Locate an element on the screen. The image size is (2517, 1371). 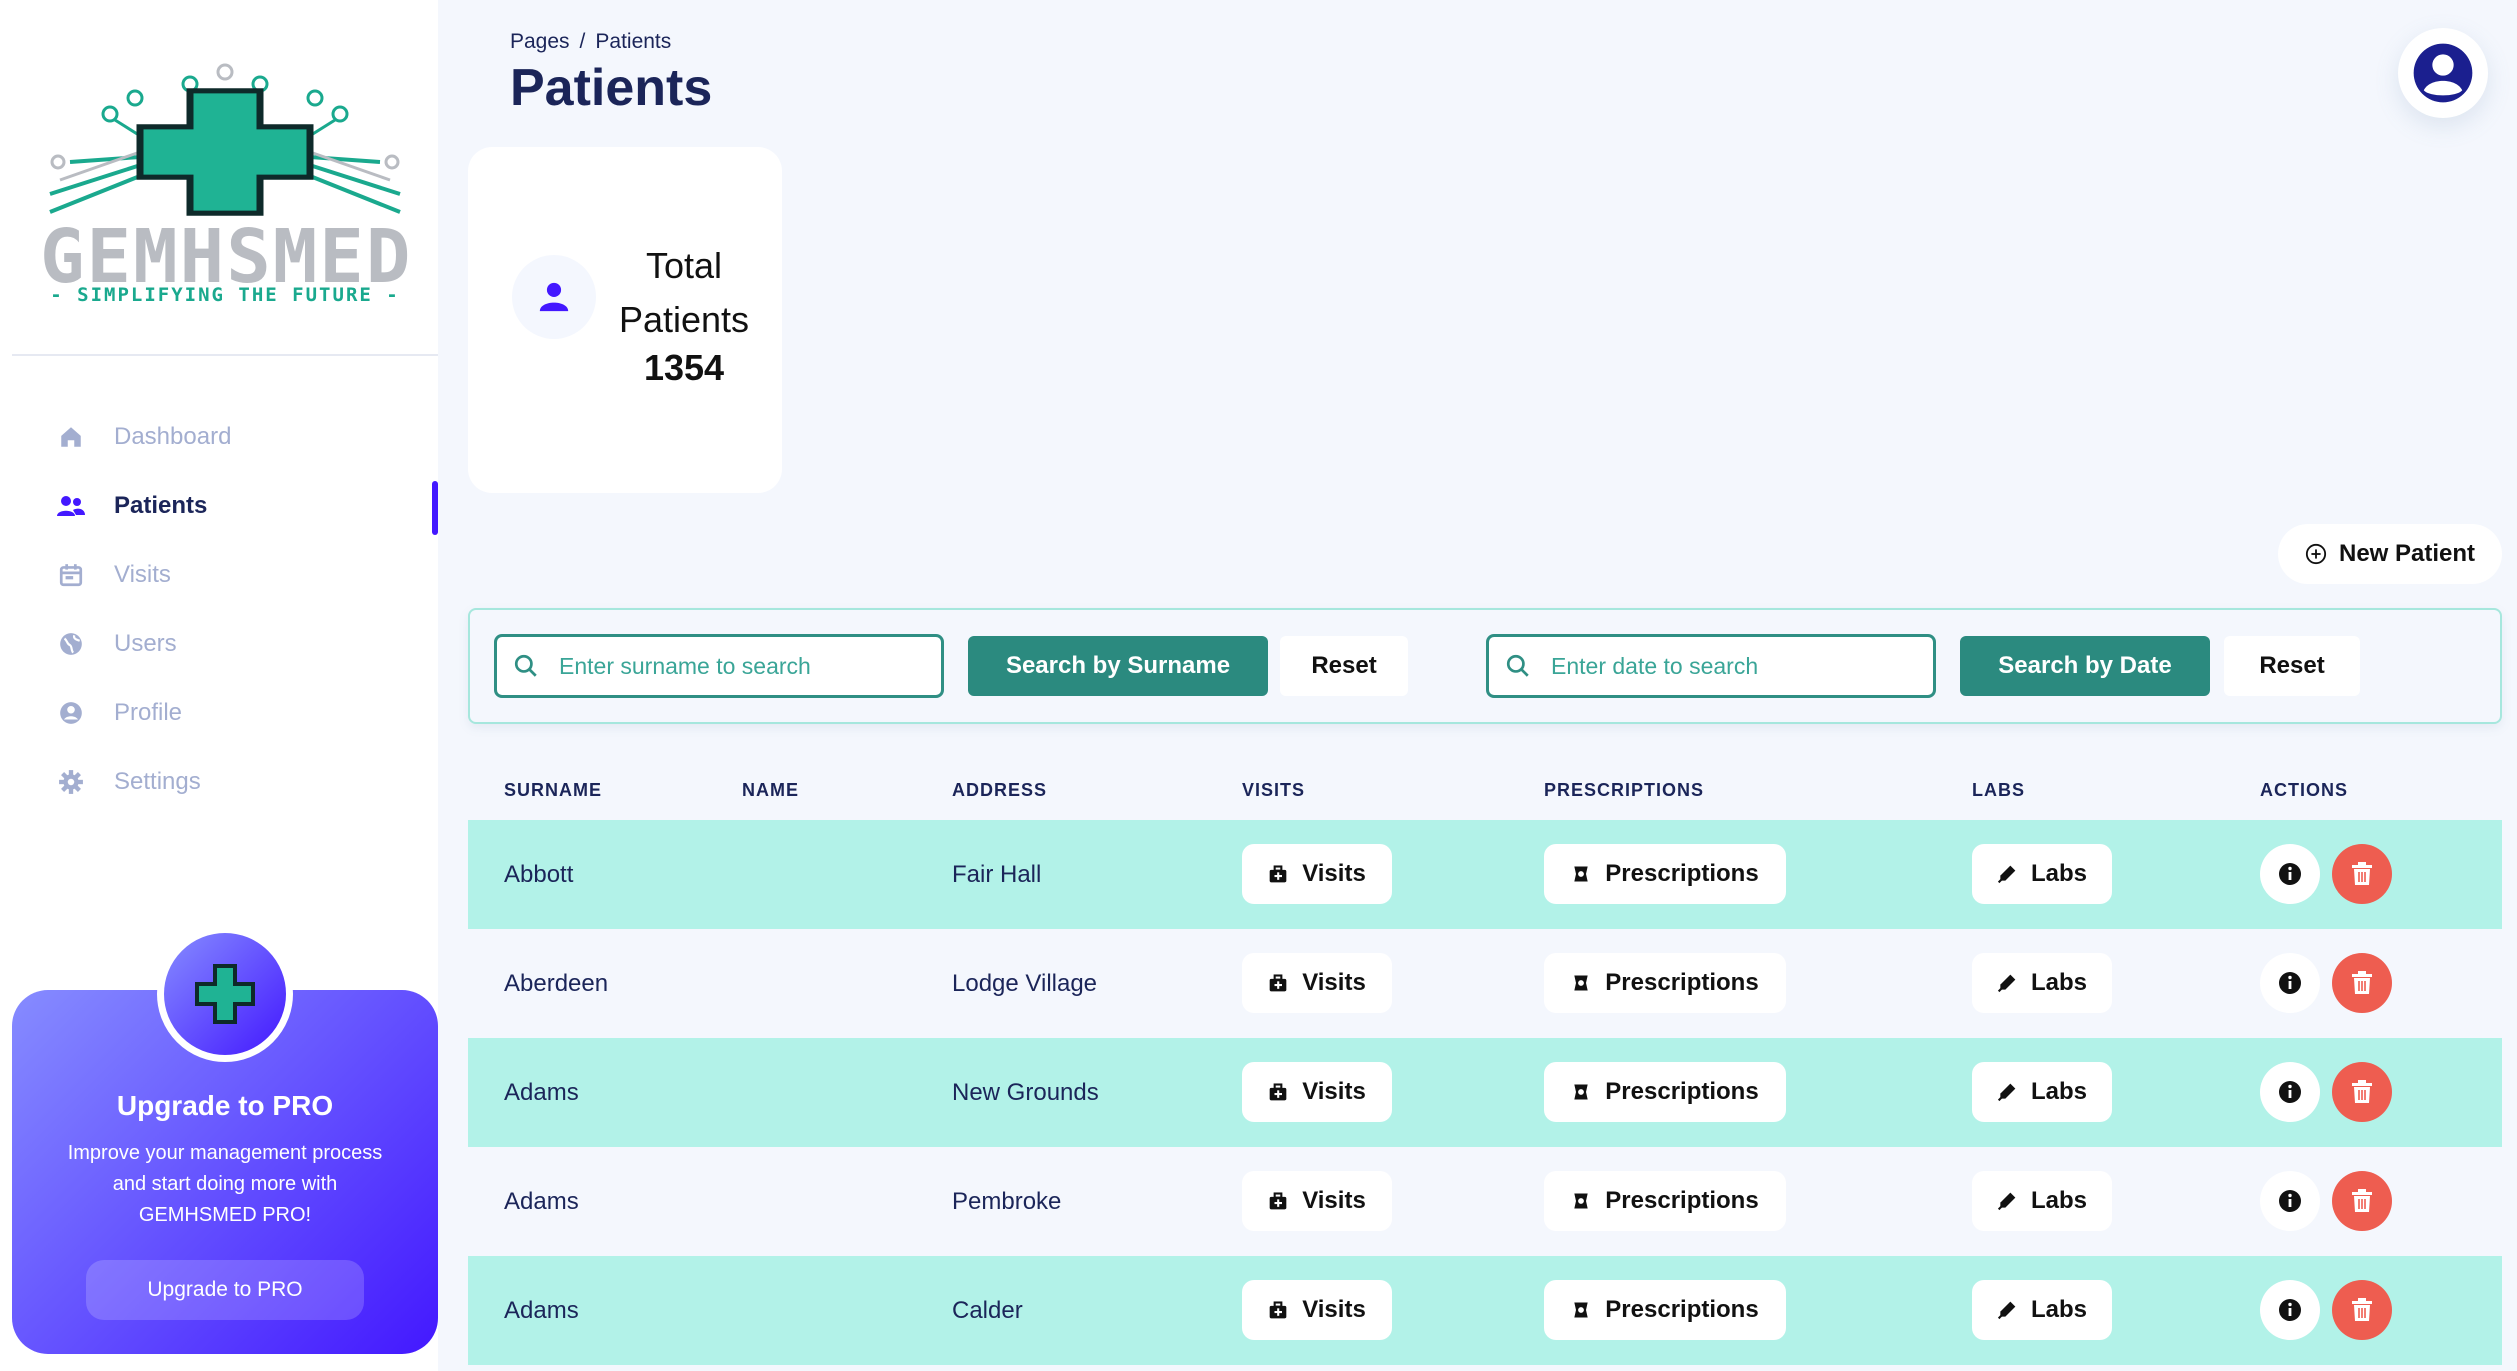
column-header-visits: VISITS is located at coordinates (1274, 790).